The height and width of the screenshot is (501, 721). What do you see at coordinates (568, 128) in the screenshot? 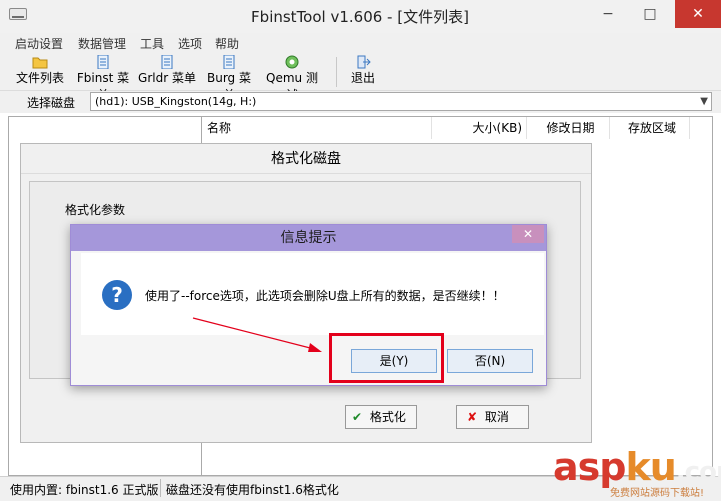
I see `column-modified: 修改日期` at bounding box center [568, 128].